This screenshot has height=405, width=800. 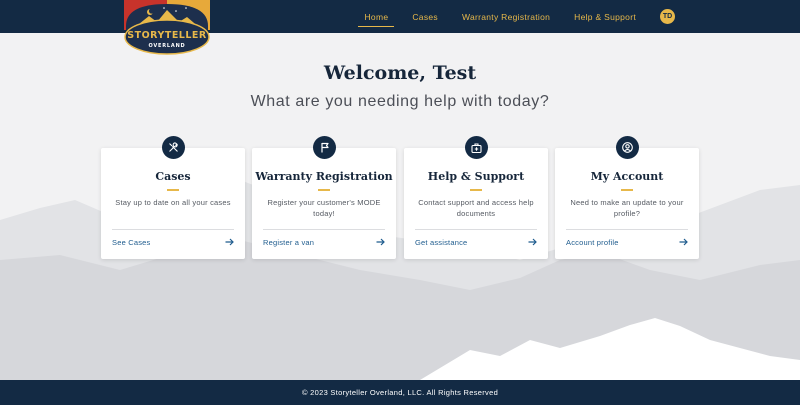 I want to click on tools-icon, so click(x=173, y=147).